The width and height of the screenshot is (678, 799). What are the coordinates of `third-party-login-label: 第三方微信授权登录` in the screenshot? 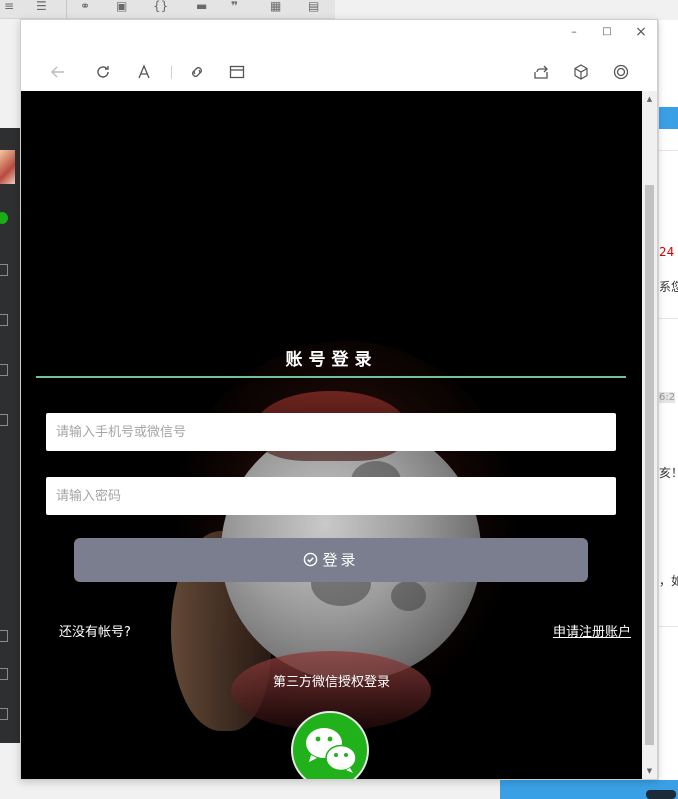 It's located at (331, 682).